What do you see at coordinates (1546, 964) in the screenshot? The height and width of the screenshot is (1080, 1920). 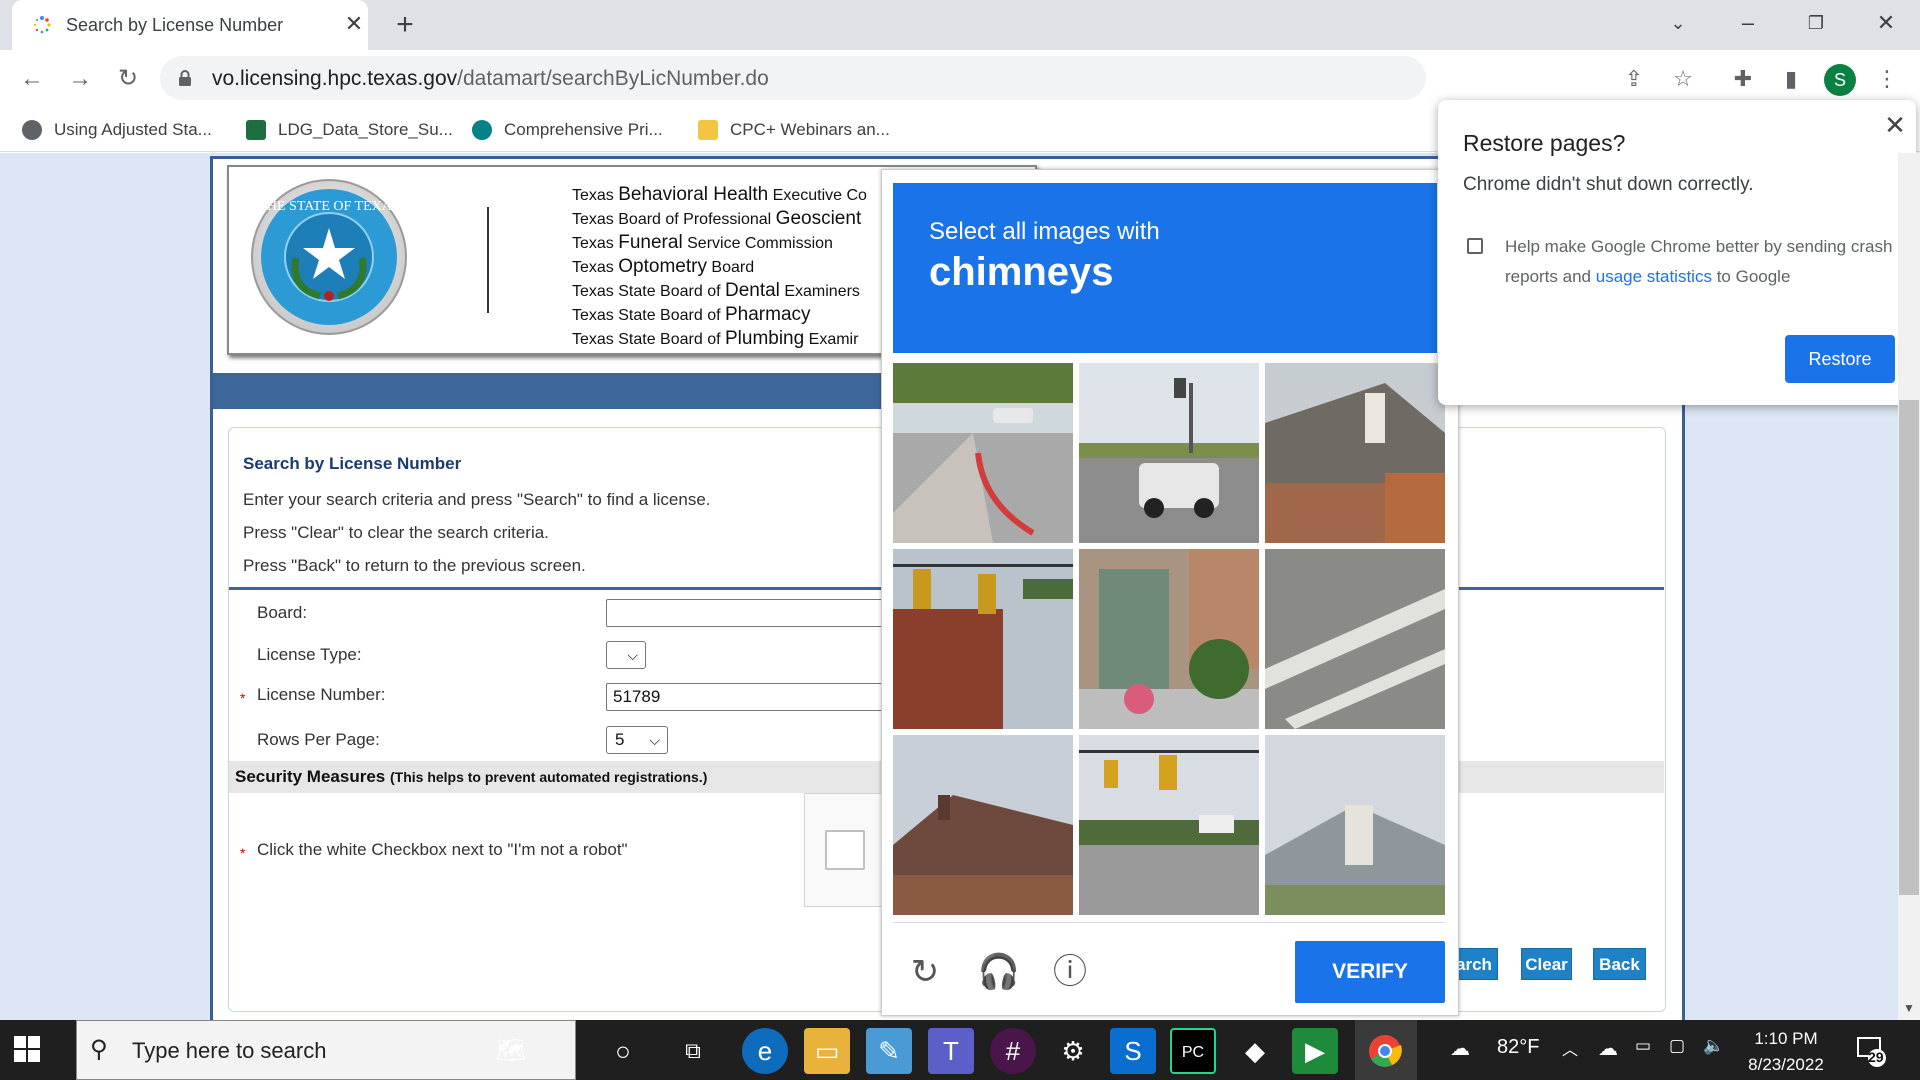 I see `clear-button: Clear` at bounding box center [1546, 964].